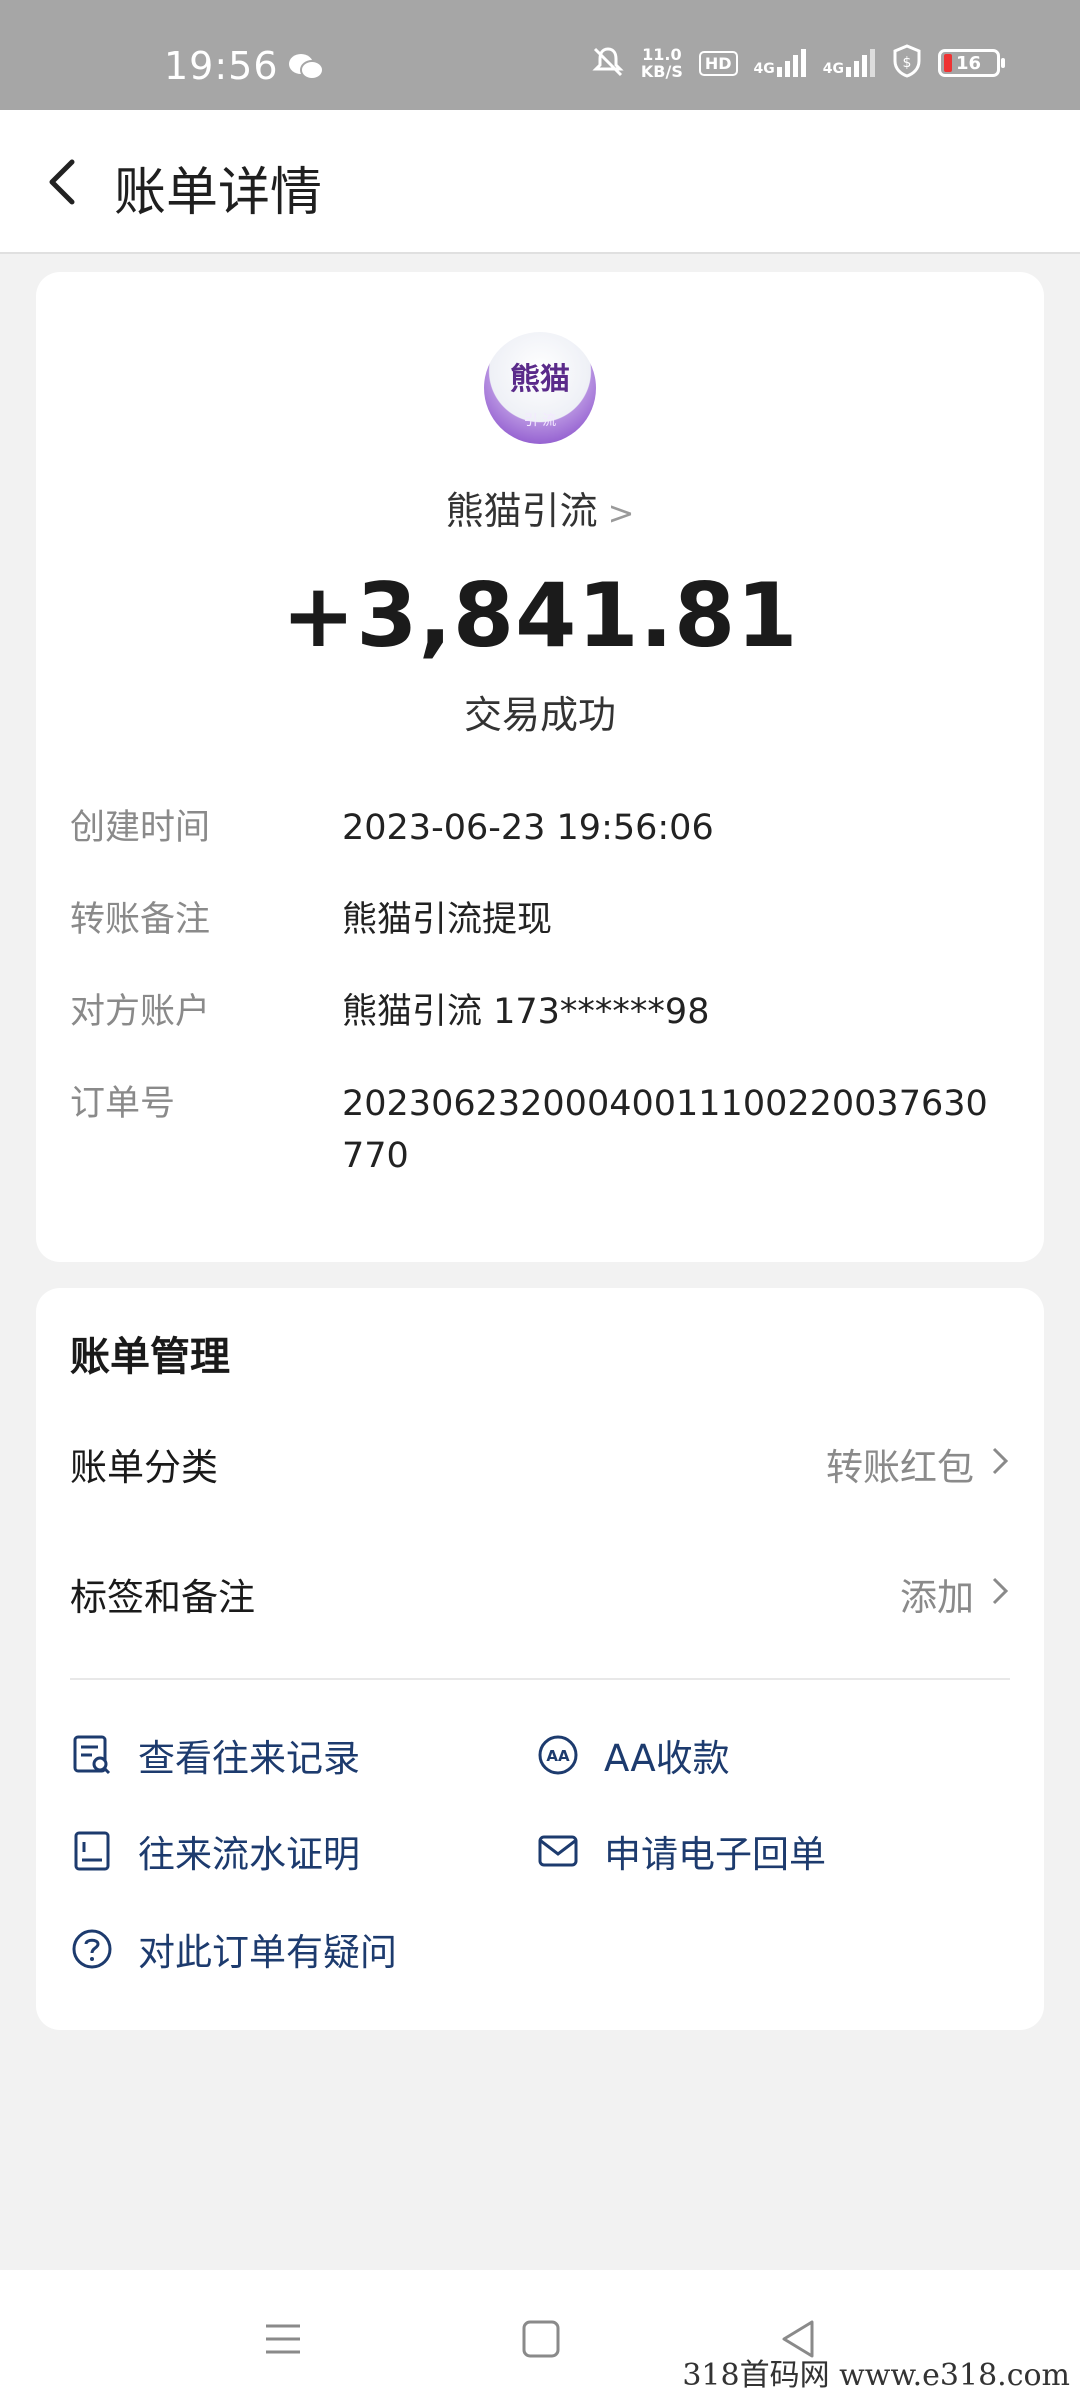  I want to click on transaction-amount: +3,841.81, so click(540, 615).